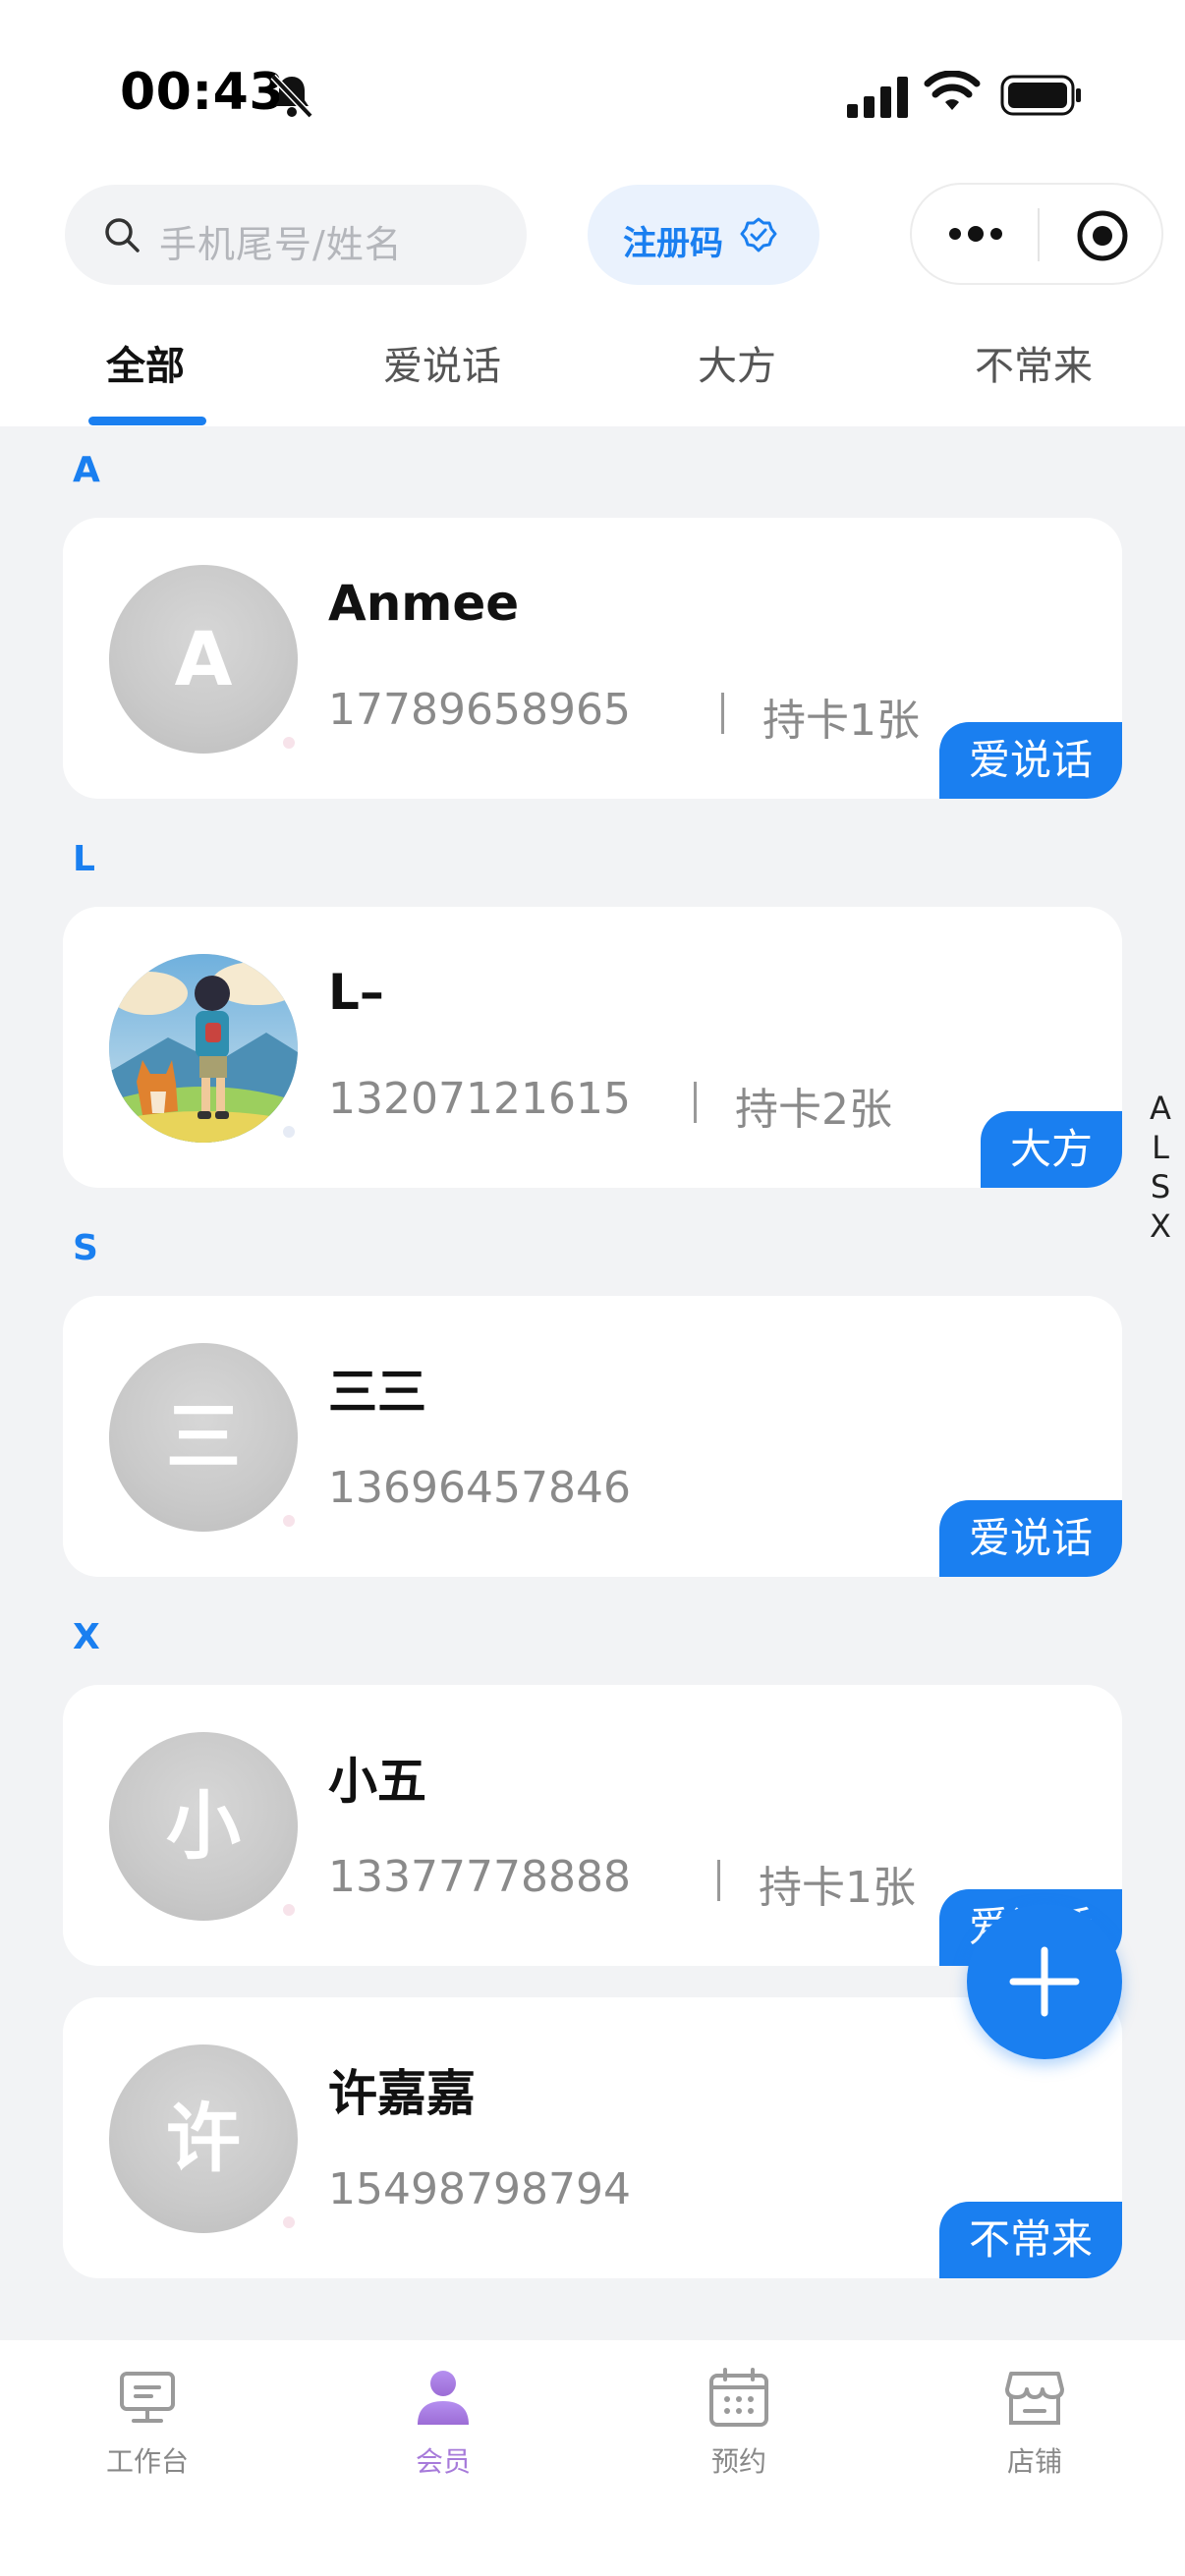 Image resolution: width=1185 pixels, height=2576 pixels. I want to click on status-time: 00:43, so click(203, 92).